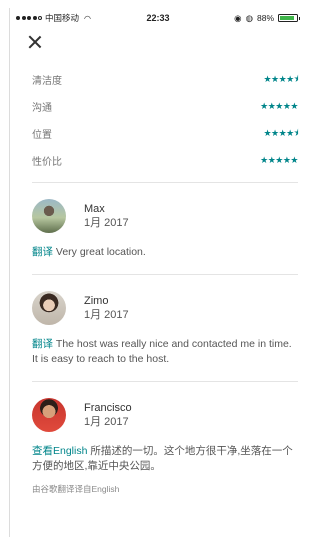  I want to click on review-header: Zimo 1月 2017, so click(165, 308).